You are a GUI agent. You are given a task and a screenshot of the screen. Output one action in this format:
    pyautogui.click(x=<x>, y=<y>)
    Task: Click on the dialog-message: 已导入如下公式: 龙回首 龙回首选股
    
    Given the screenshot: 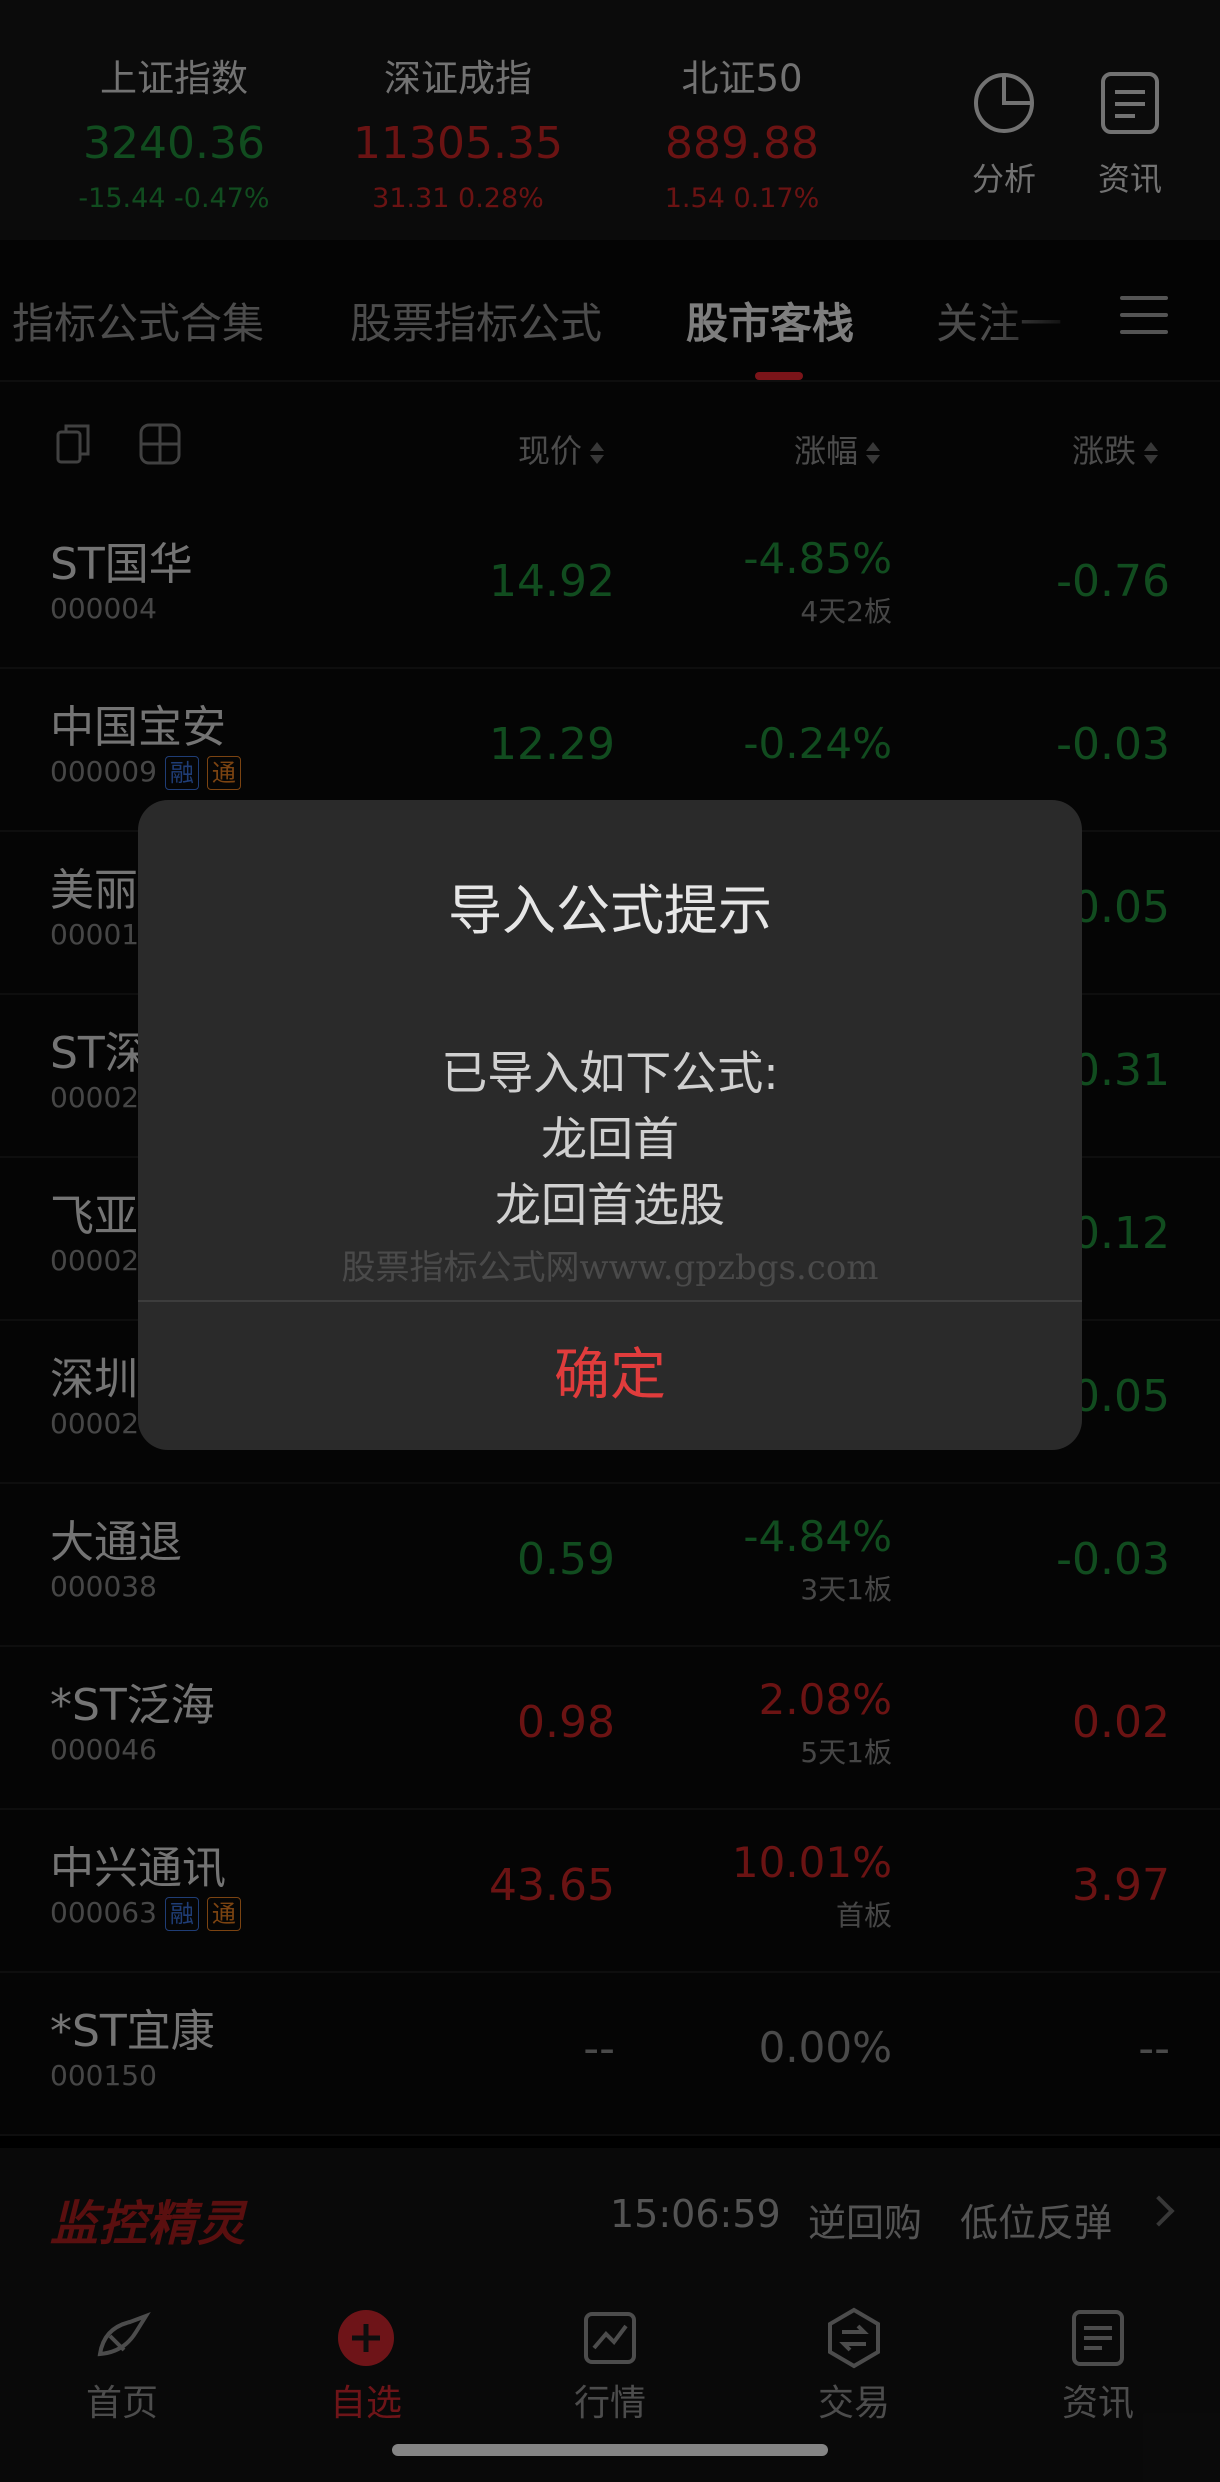 What is the action you would take?
    pyautogui.click(x=610, y=1139)
    